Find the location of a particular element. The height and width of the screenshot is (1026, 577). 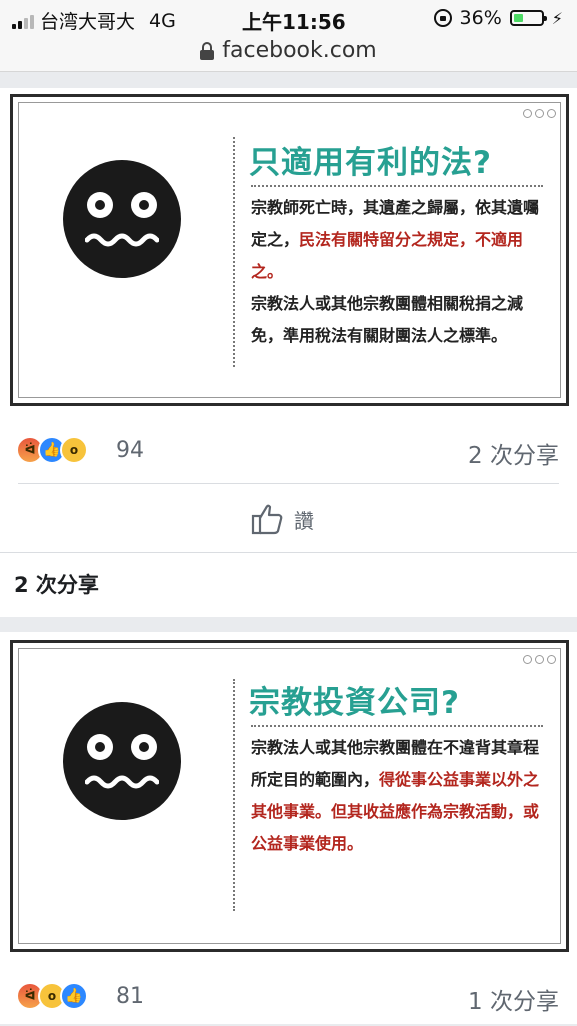

status-bar: 台湾大哥大 4G 上午11:56 36% ⚡ is located at coordinates (288, 19).